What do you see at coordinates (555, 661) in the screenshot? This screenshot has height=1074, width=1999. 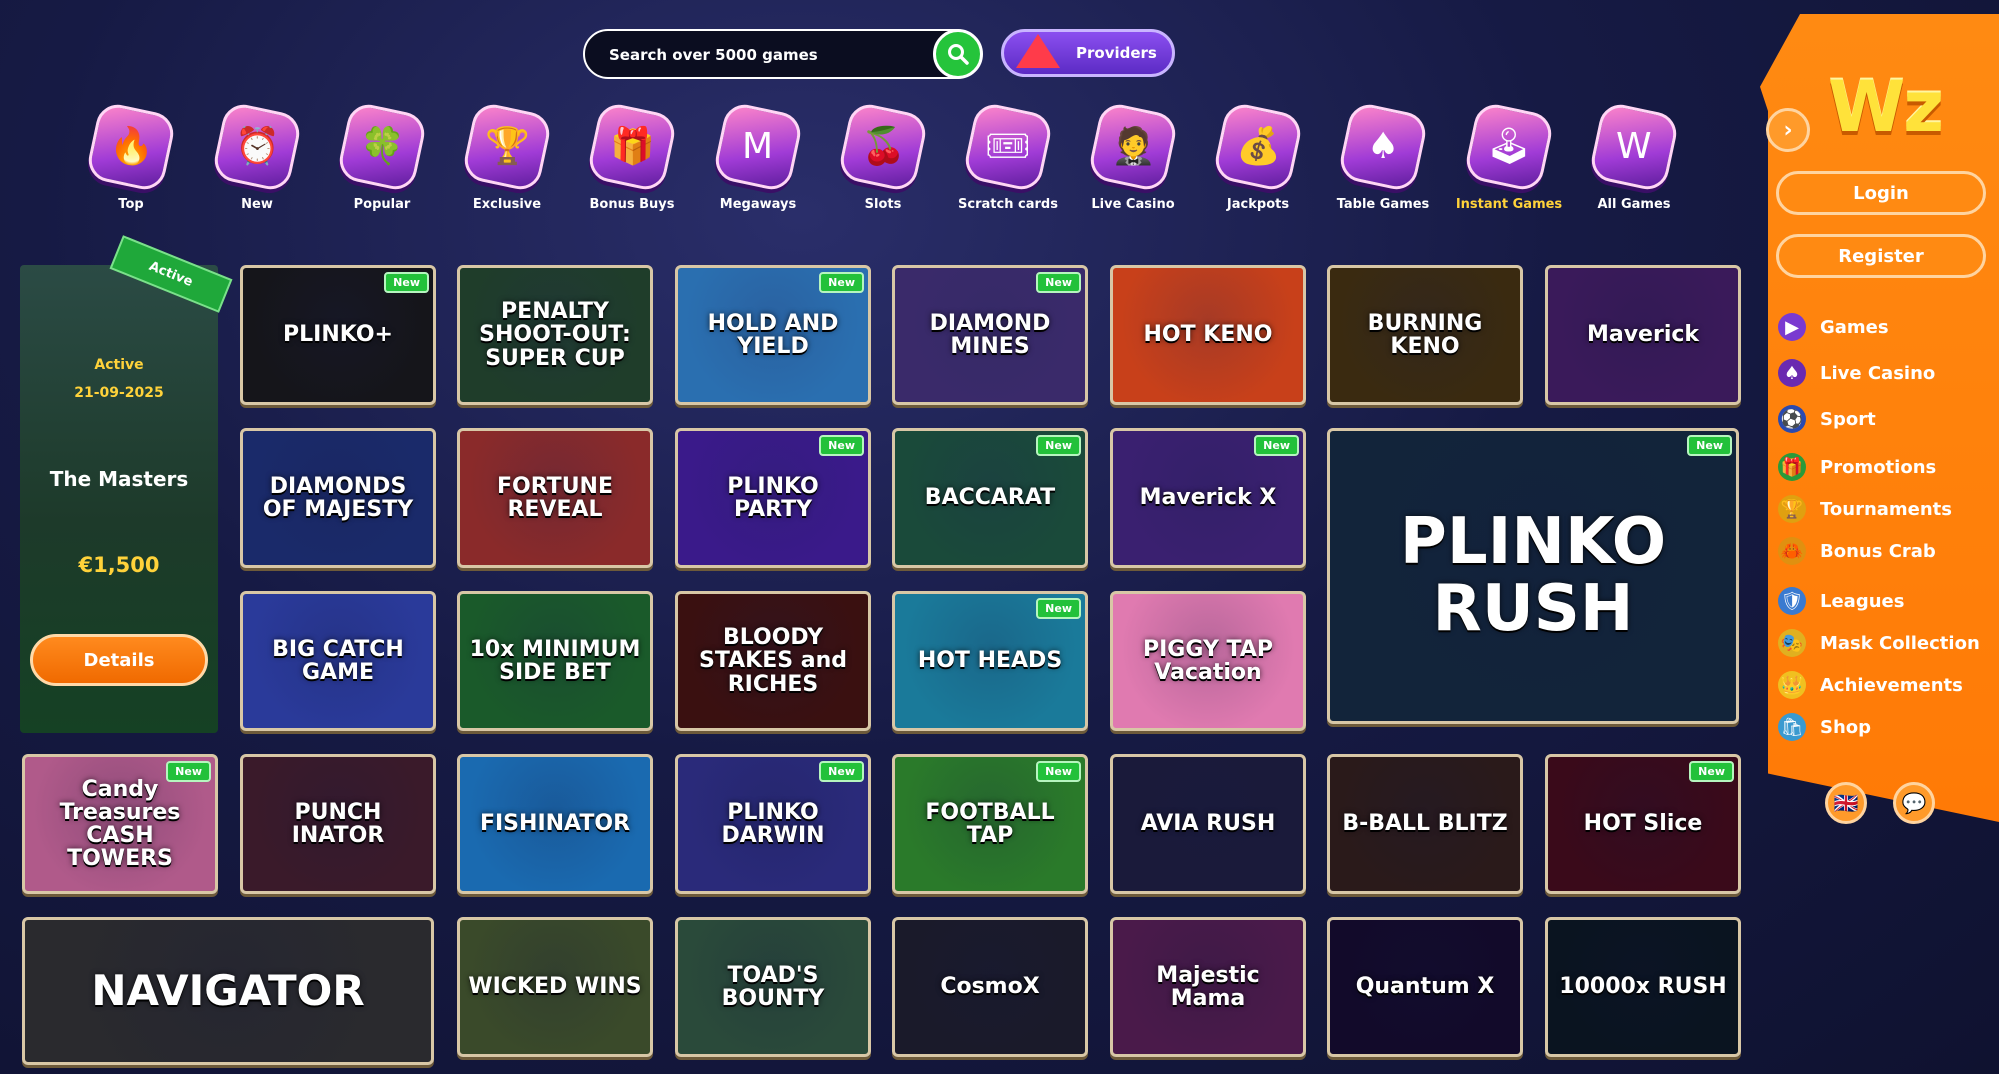 I see `game-tile: 10x MINIMUM SIDE BET` at bounding box center [555, 661].